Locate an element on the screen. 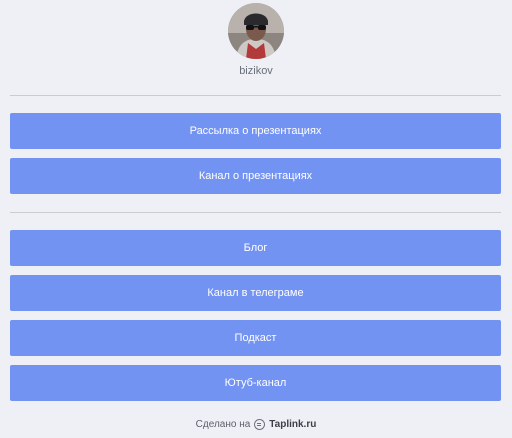 Image resolution: width=512 pixels, height=438 pixels. taplink-logo-icon is located at coordinates (260, 424).